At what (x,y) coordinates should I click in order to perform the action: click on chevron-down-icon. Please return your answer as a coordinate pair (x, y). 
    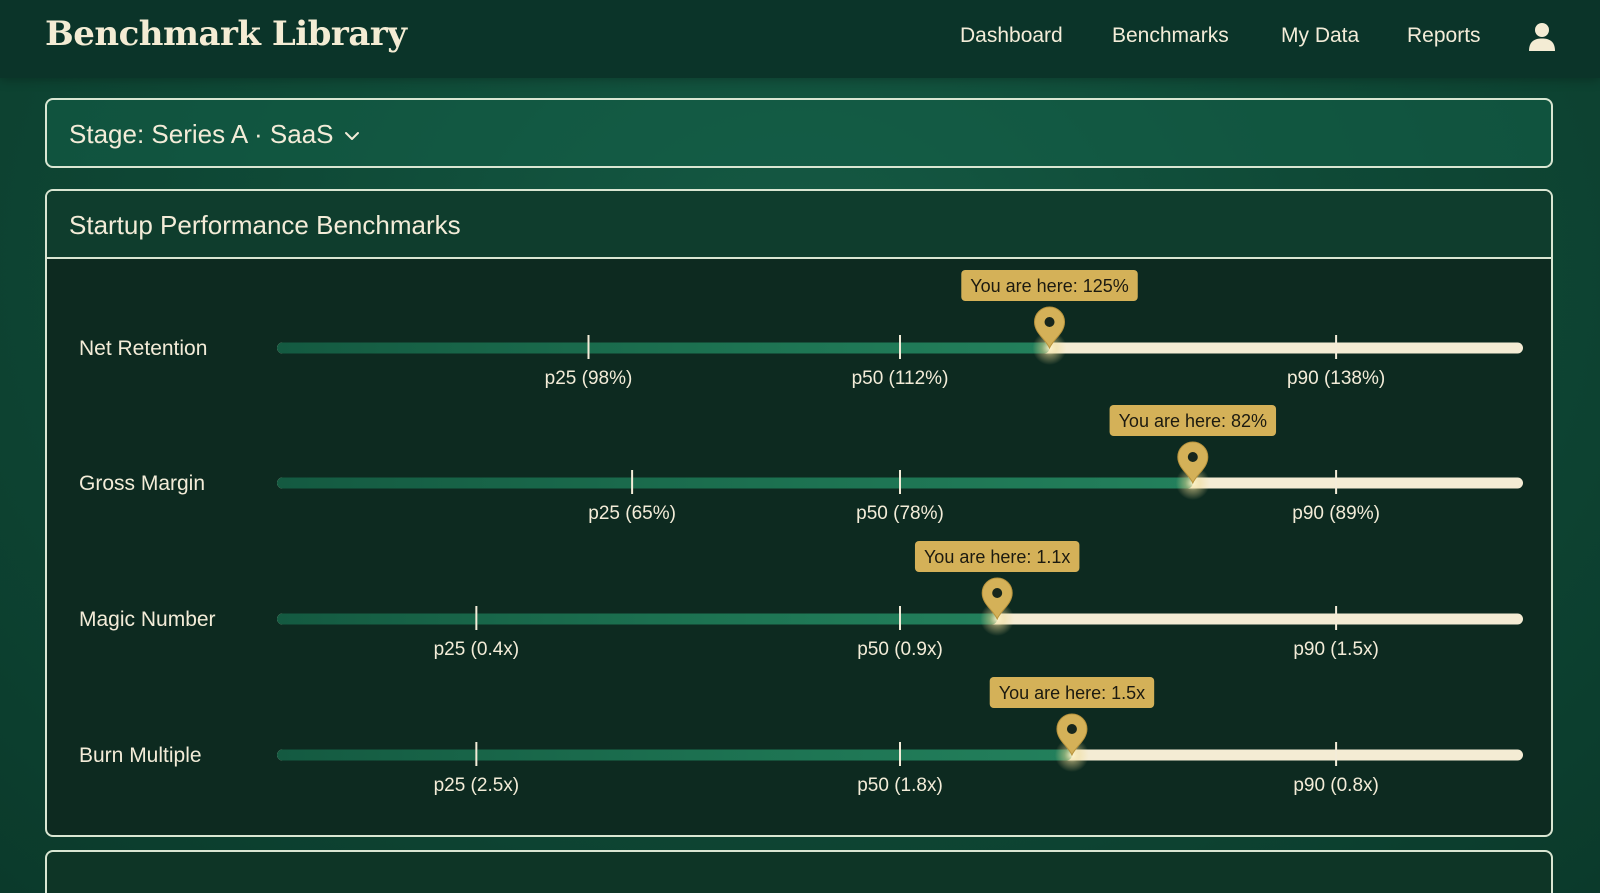
    Looking at the image, I should click on (352, 136).